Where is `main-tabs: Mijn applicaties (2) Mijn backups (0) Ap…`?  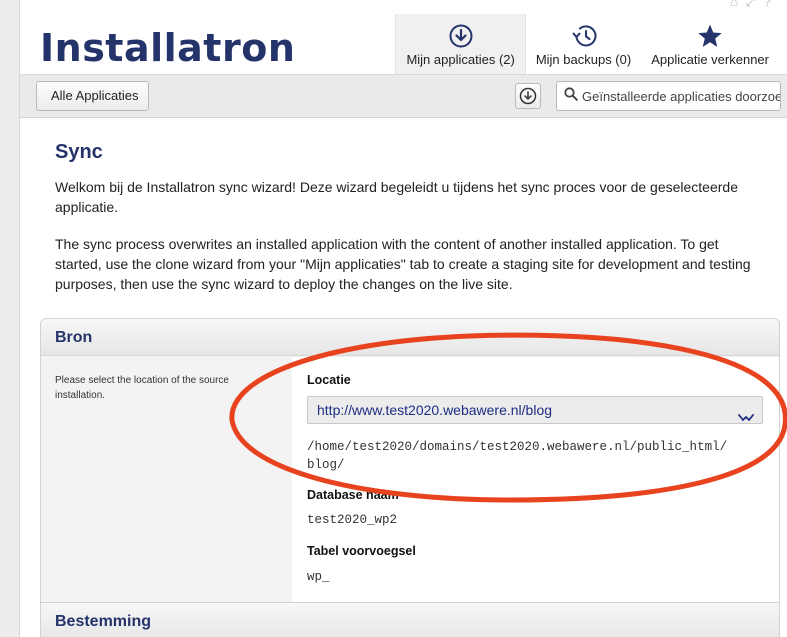 main-tabs: Mijn applicaties (2) Mijn backups (0) Ap… is located at coordinates (587, 44).